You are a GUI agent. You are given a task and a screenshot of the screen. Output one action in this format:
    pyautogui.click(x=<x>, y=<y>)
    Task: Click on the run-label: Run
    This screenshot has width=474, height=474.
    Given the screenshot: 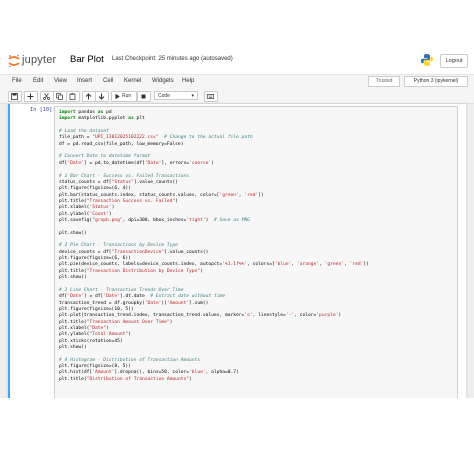 What is the action you would take?
    pyautogui.click(x=127, y=96)
    